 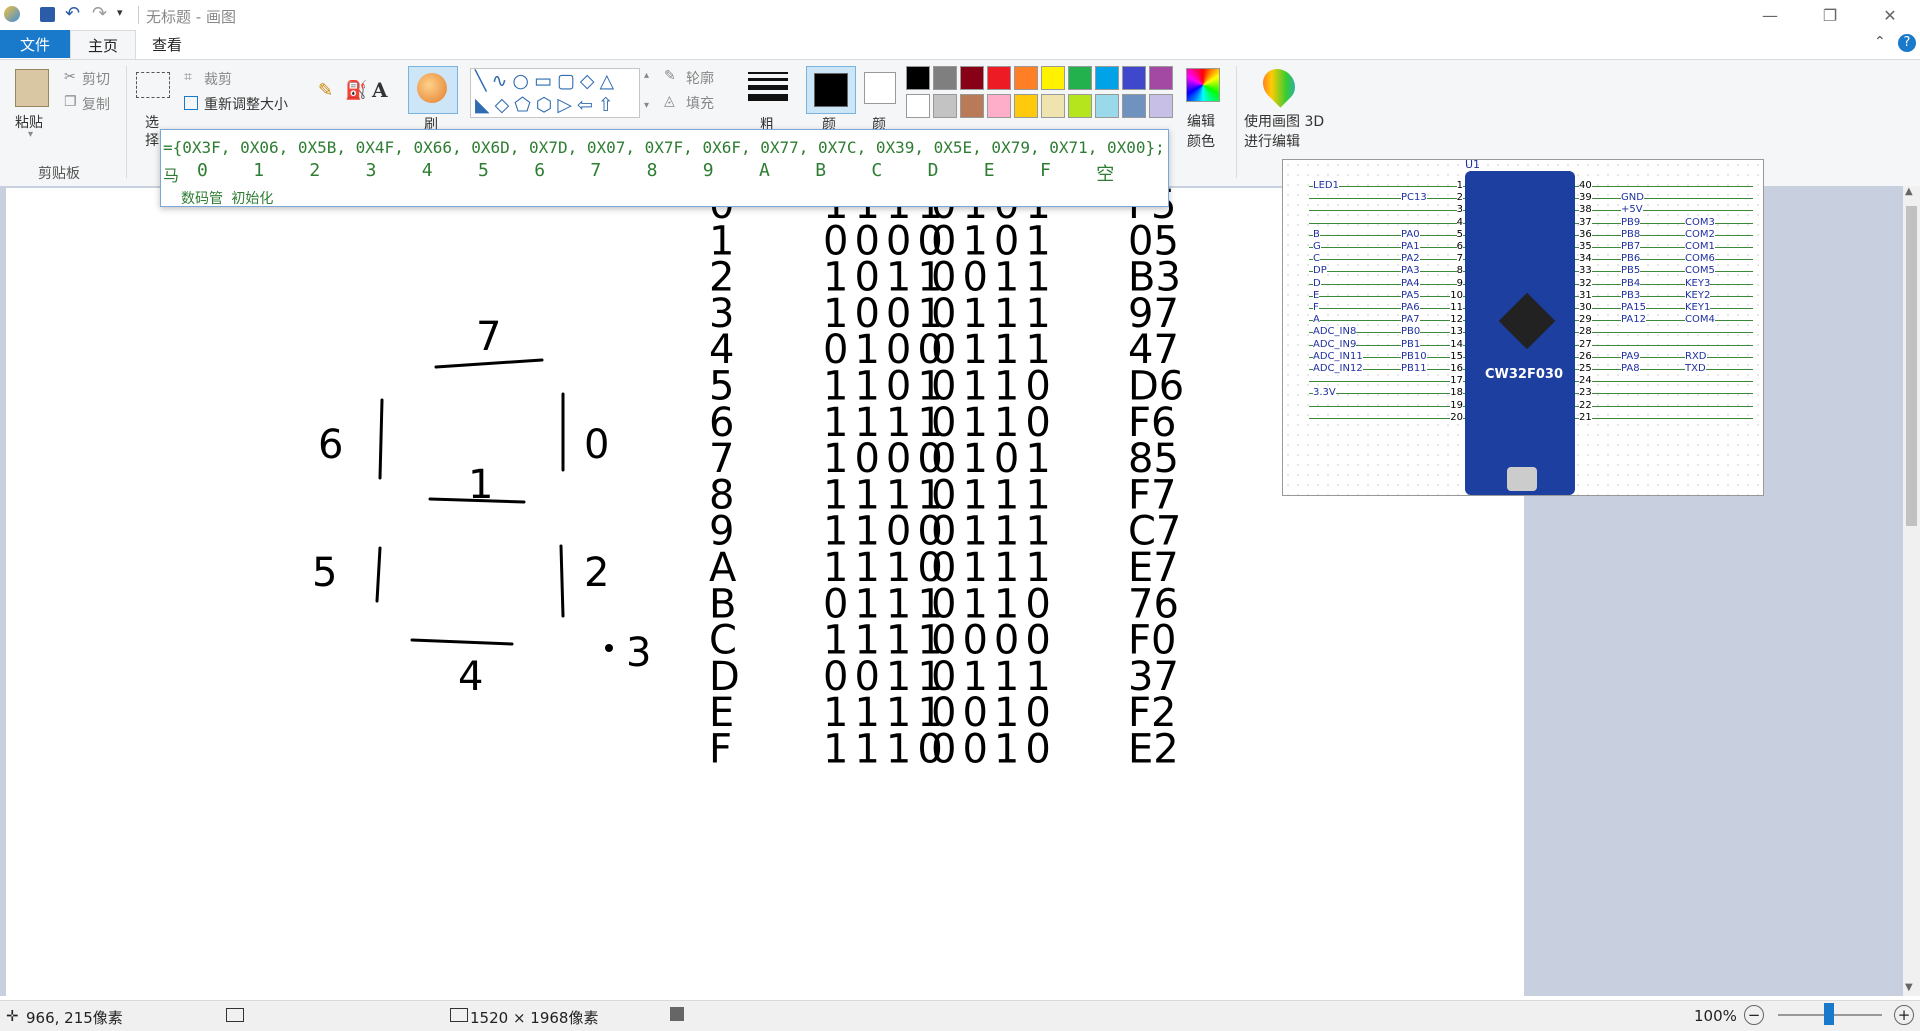 I want to click on schematic-left-pins: PA5, so click(x=1410, y=295).